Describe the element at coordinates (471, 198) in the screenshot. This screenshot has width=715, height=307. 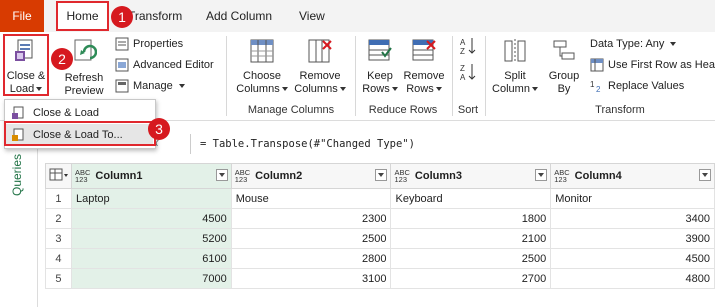
I see `table-cell: Keyboard` at that location.